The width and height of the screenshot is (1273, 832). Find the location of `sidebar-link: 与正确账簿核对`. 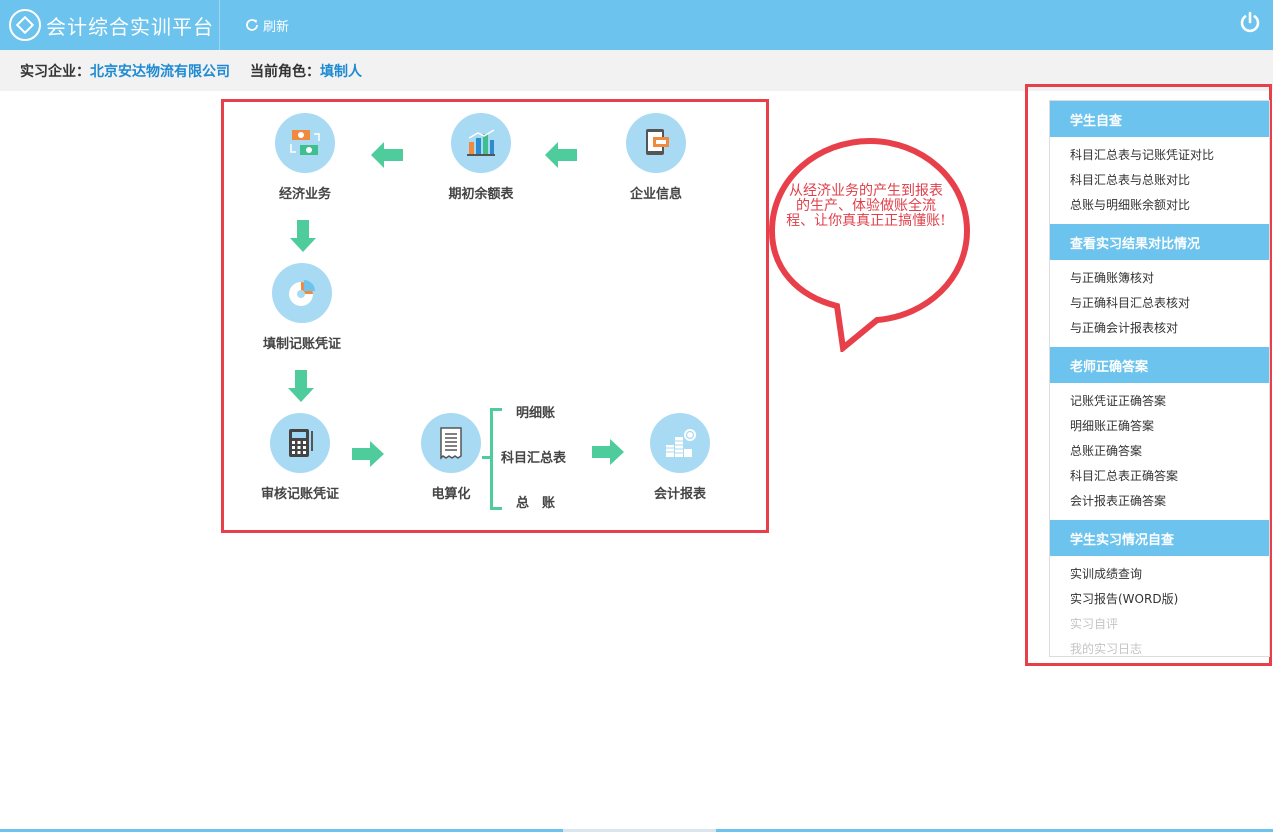

sidebar-link: 与正确账簿核对 is located at coordinates (1169, 278).